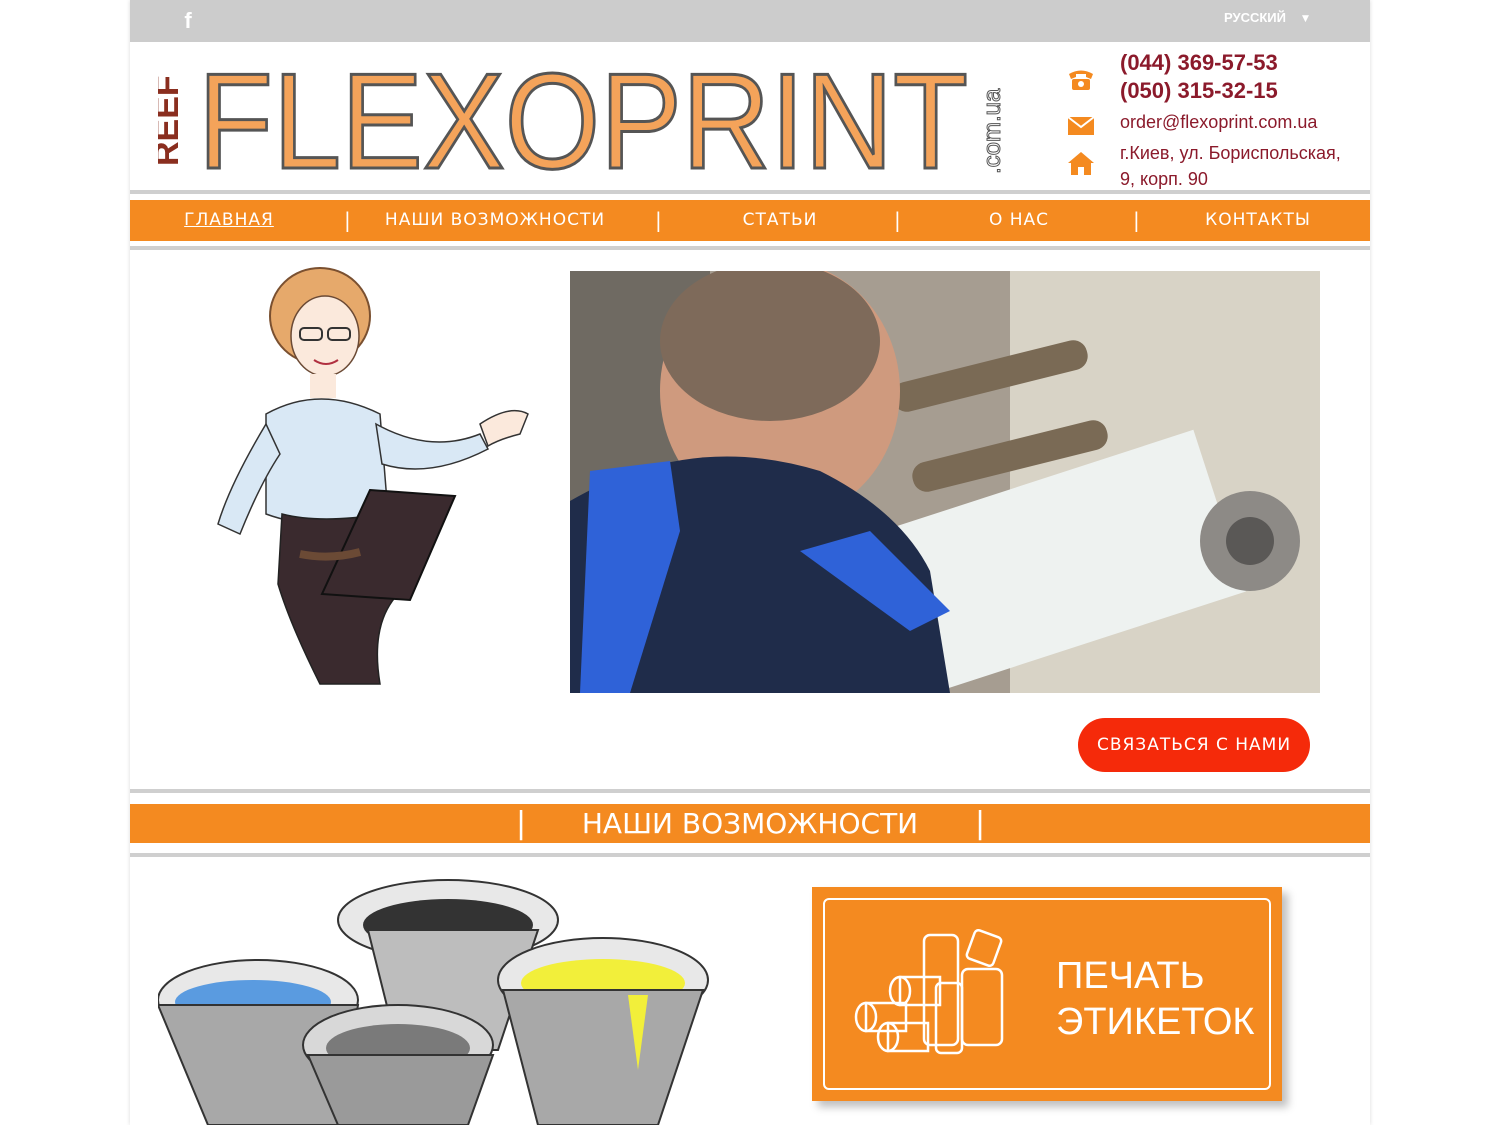 This screenshot has height=1125, width=1500. Describe the element at coordinates (188, 21) in the screenshot. I see `facebook-icon: f` at that location.